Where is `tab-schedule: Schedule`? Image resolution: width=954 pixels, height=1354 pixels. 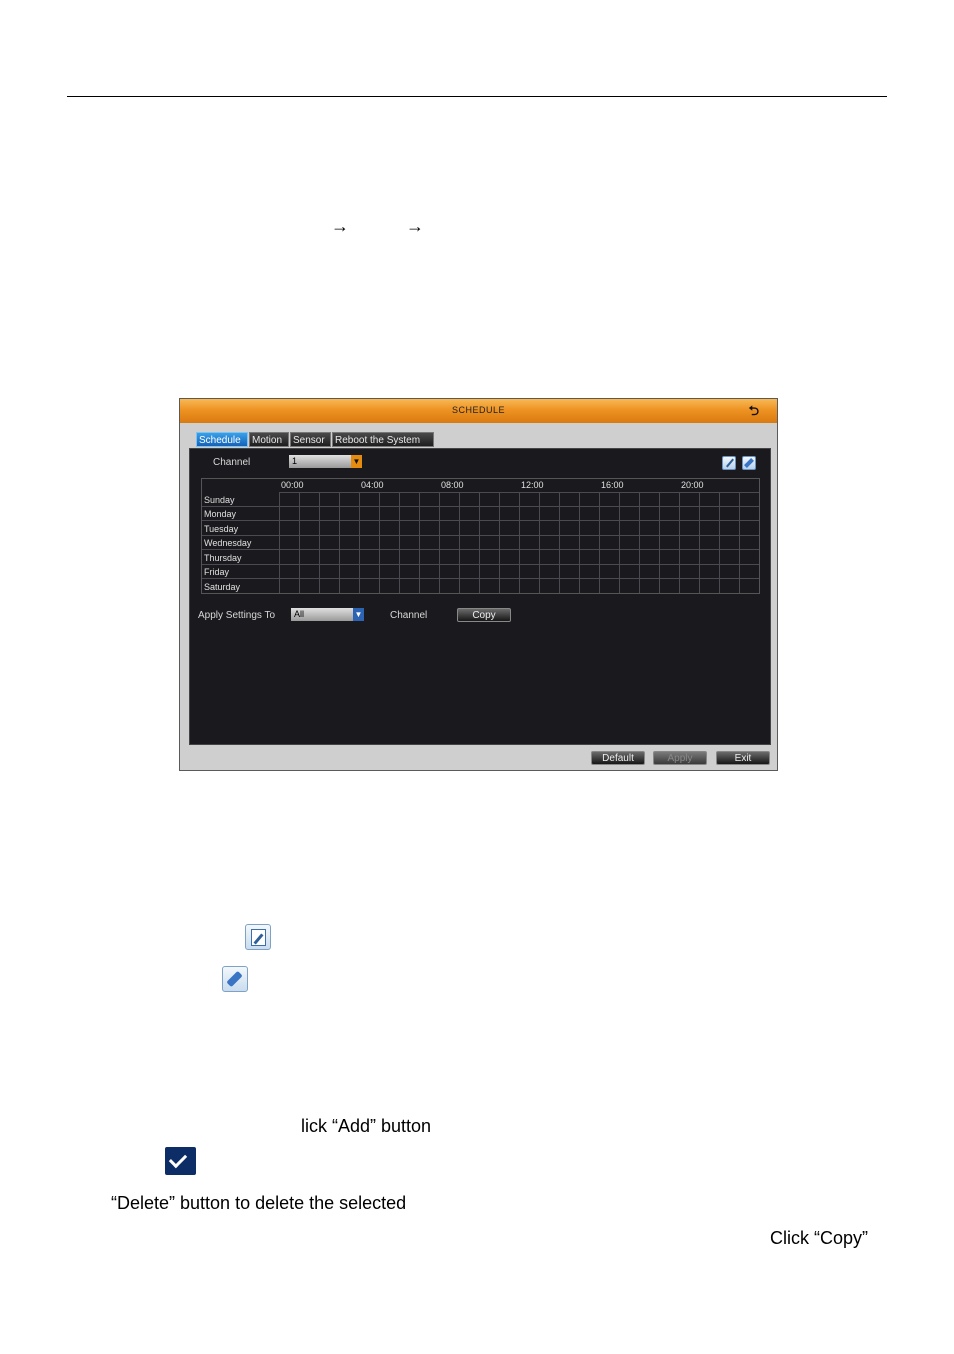 tab-schedule: Schedule is located at coordinates (222, 439).